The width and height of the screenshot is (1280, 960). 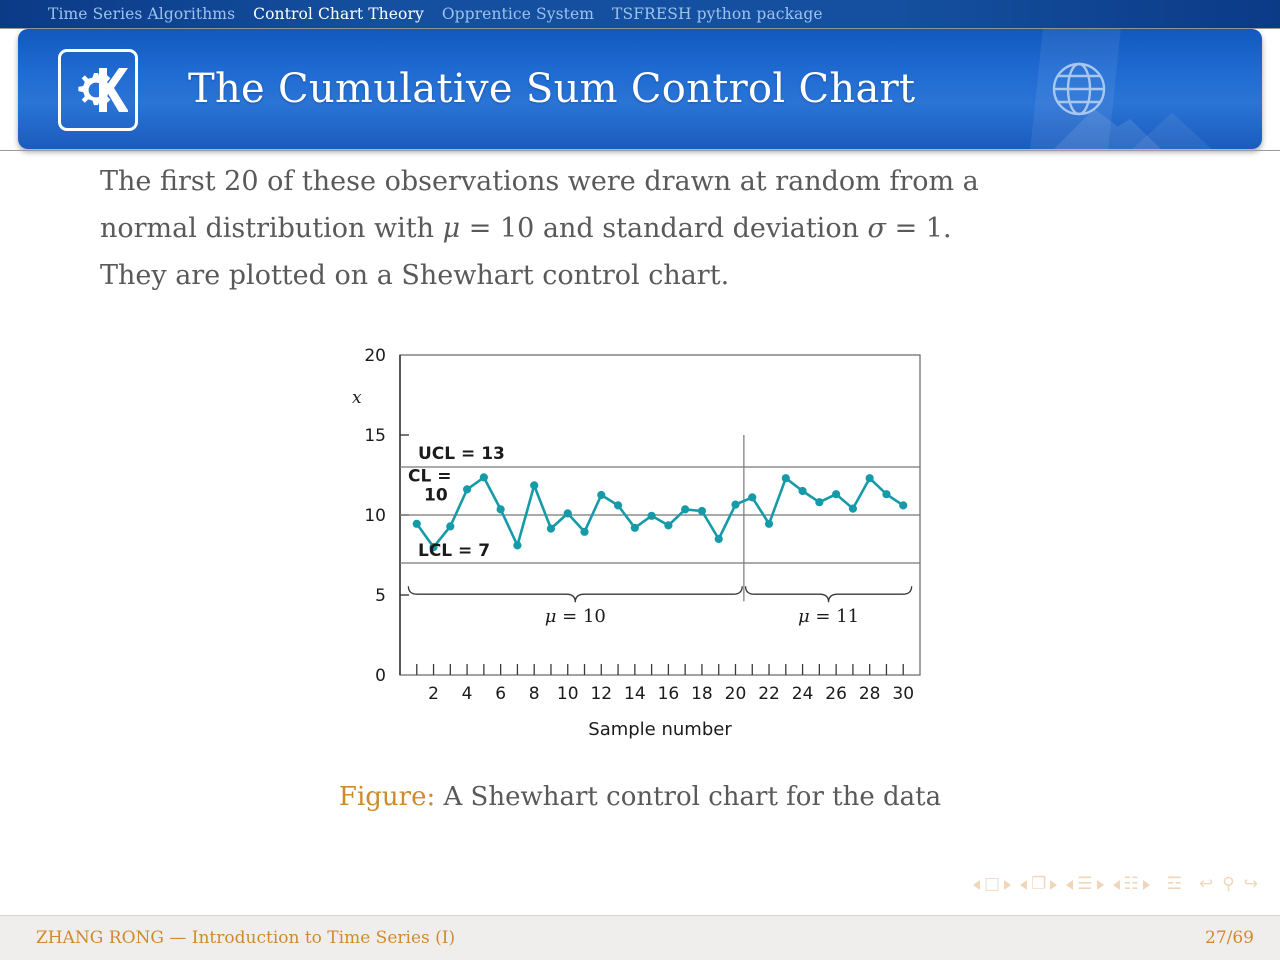 What do you see at coordinates (635, 694) in the screenshot?
I see `x-tick-label-14: 14` at bounding box center [635, 694].